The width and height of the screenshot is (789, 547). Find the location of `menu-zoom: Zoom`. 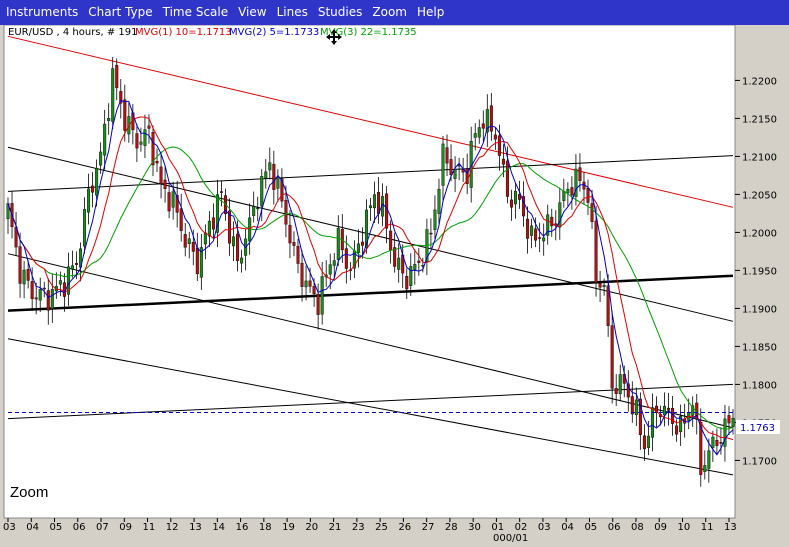

menu-zoom: Zoom is located at coordinates (389, 12).